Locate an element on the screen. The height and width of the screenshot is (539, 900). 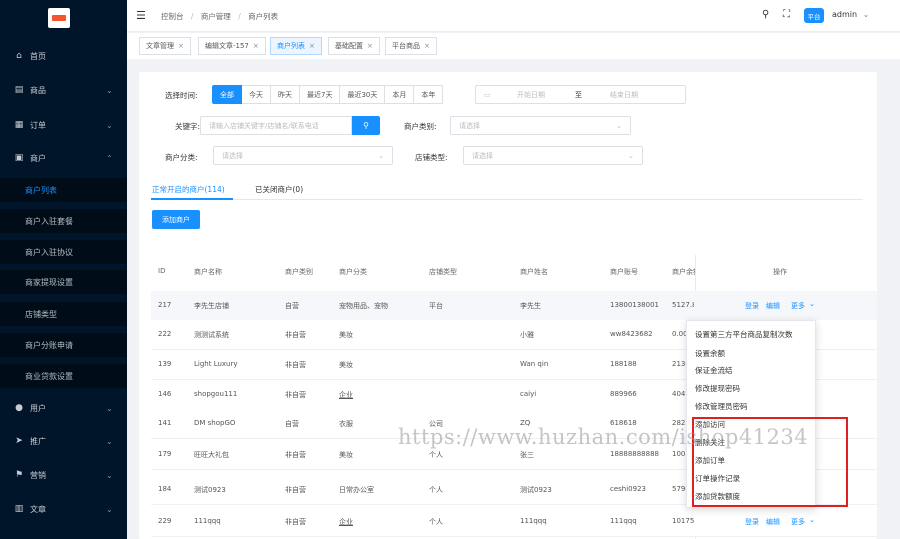
sidebar-item-goods: ▤ 商品 ⌄ is located at coordinates (63, 90).